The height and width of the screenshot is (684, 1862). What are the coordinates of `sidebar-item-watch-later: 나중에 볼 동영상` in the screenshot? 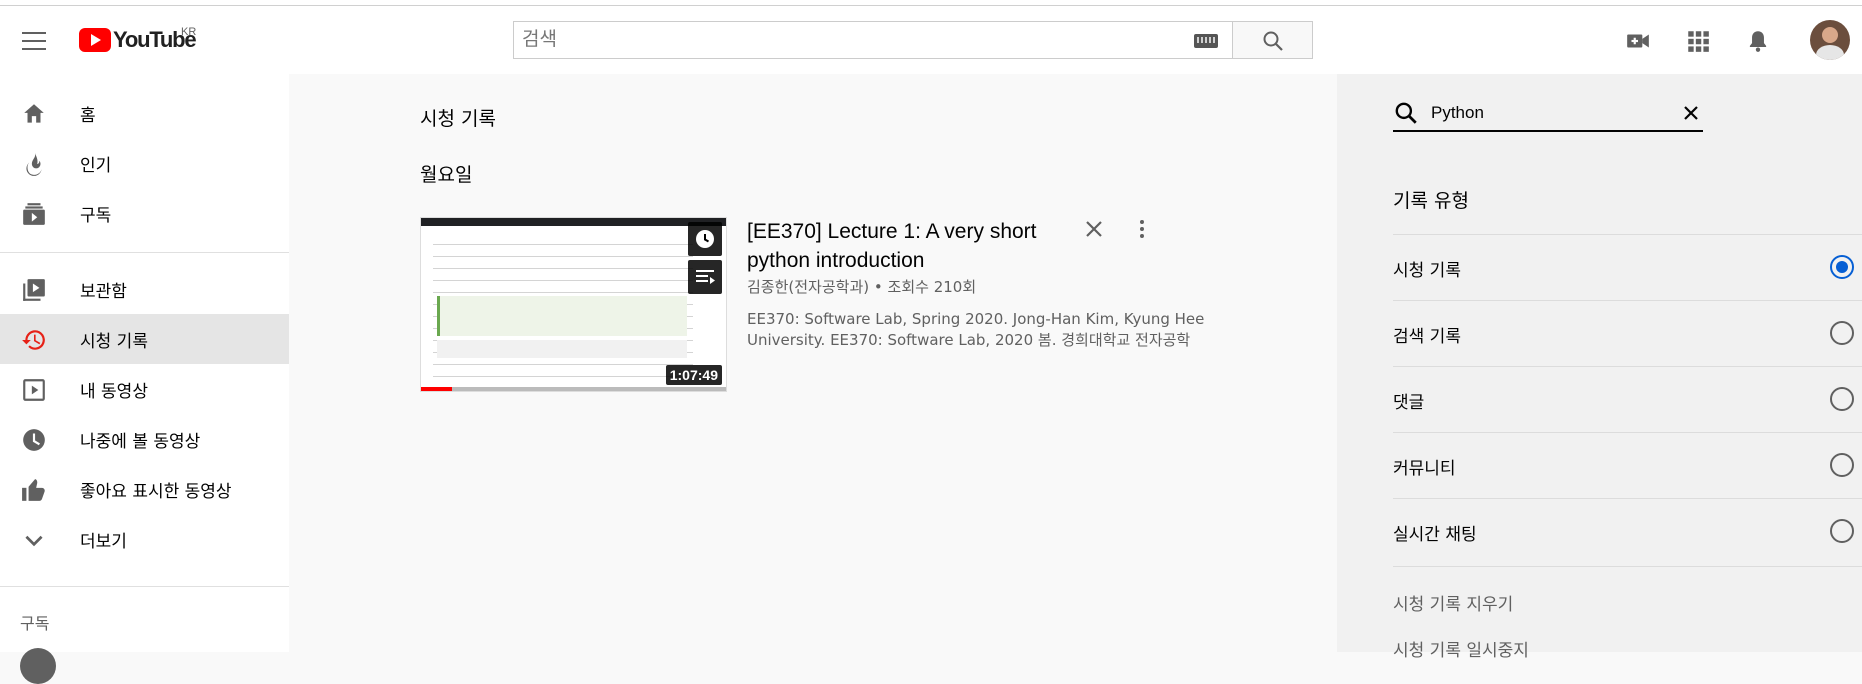 It's located at (144, 439).